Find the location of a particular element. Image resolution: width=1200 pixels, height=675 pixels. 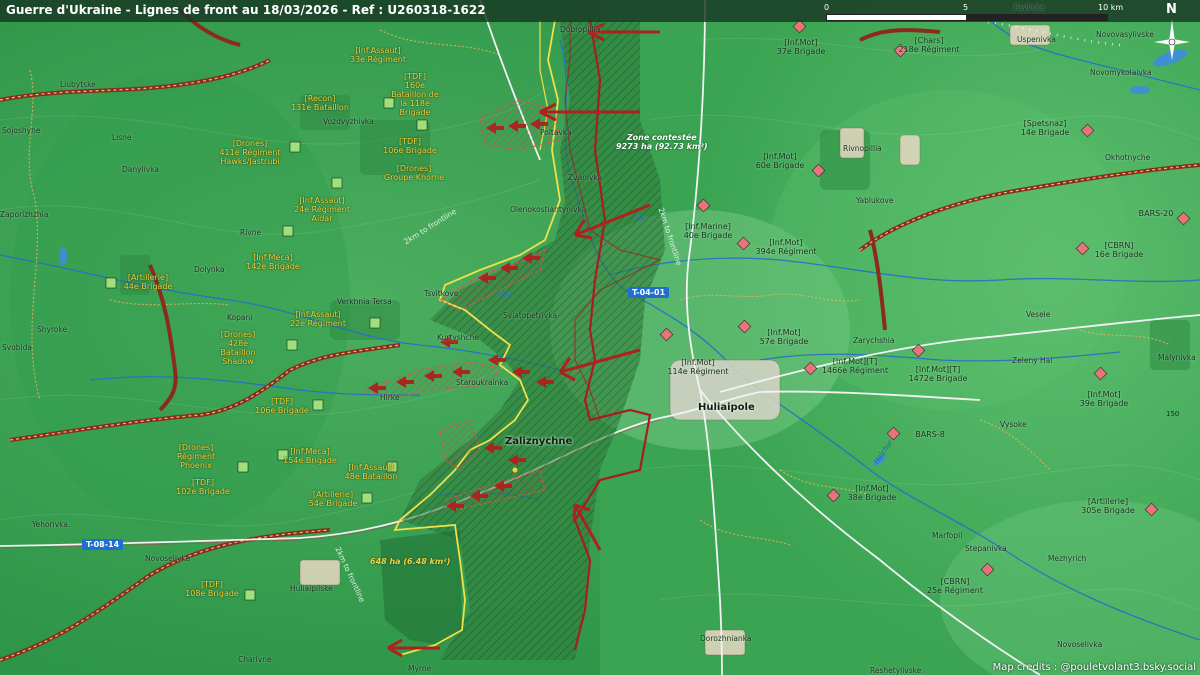

ua-unit-marker: [TDF] 108e Brigade is located at coordinates (212, 589).